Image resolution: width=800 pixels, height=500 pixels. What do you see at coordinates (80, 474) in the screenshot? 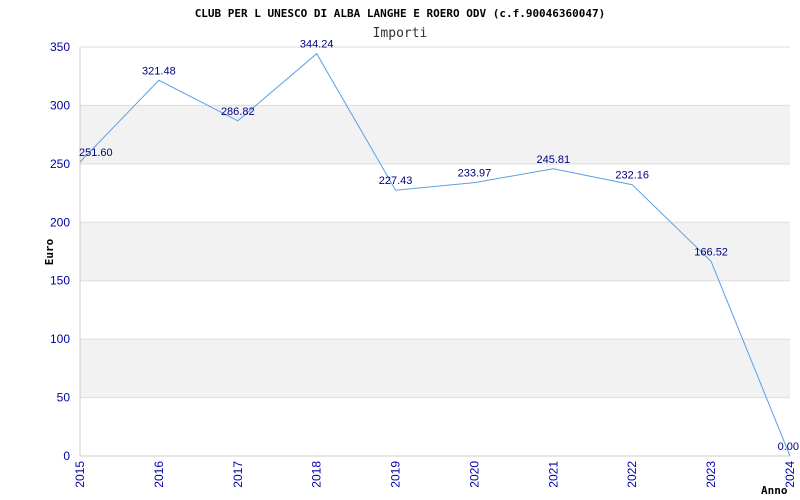
I see `x-tick-label: 2015` at bounding box center [80, 474].